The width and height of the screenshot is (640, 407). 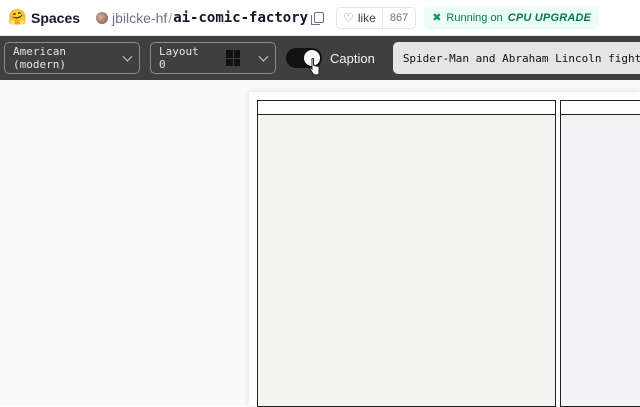 I want to click on style-select-value: American (modern), so click(x=39, y=58).